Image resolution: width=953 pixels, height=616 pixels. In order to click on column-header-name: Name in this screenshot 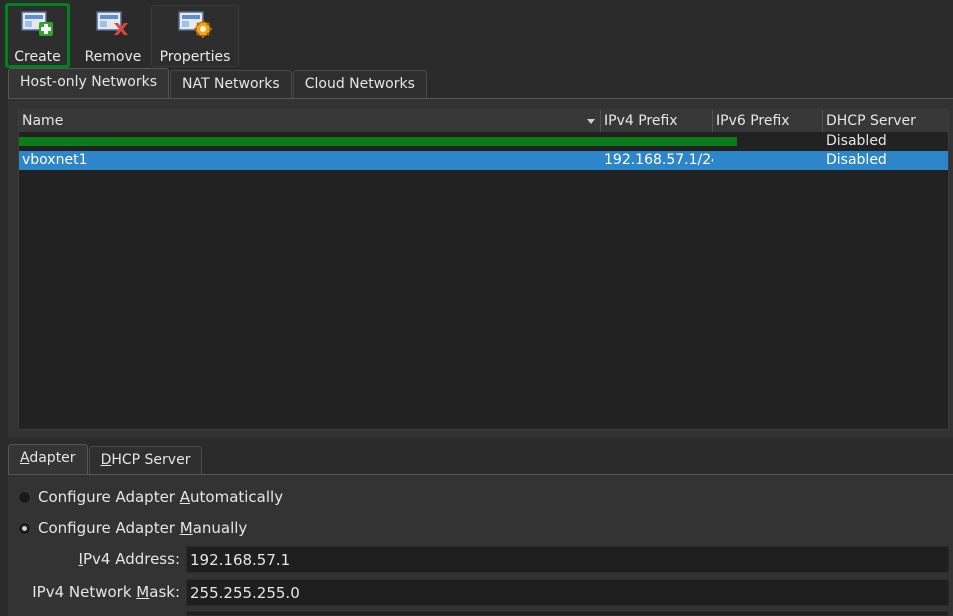, I will do `click(310, 121)`.